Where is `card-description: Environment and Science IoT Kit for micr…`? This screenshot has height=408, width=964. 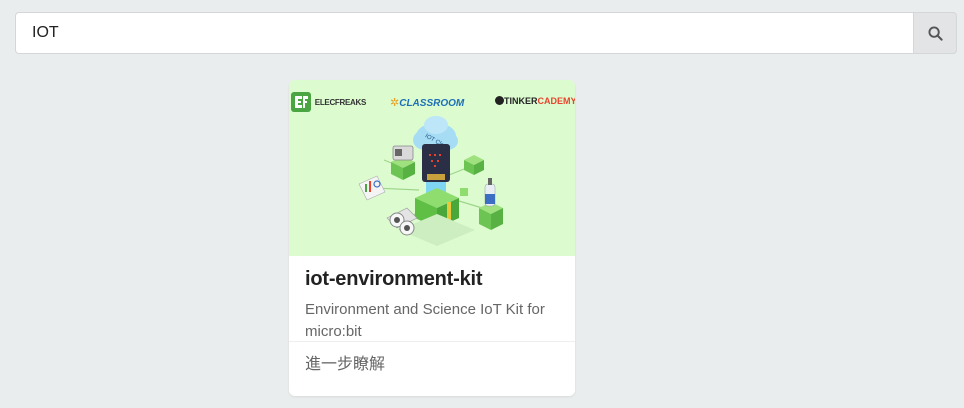
card-description: Environment and Science IoT Kit for micr… is located at coordinates (425, 320).